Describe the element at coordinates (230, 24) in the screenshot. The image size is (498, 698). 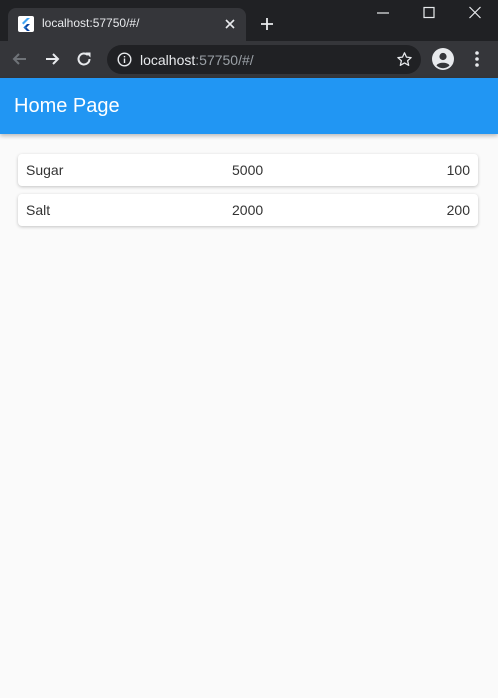
I see `tab-close-icon` at that location.